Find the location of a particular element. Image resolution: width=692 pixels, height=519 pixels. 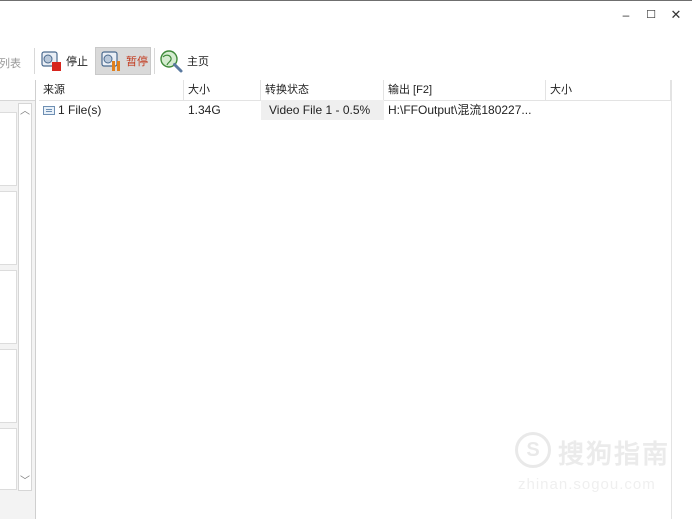

pause-label: 暂停 is located at coordinates (137, 62).